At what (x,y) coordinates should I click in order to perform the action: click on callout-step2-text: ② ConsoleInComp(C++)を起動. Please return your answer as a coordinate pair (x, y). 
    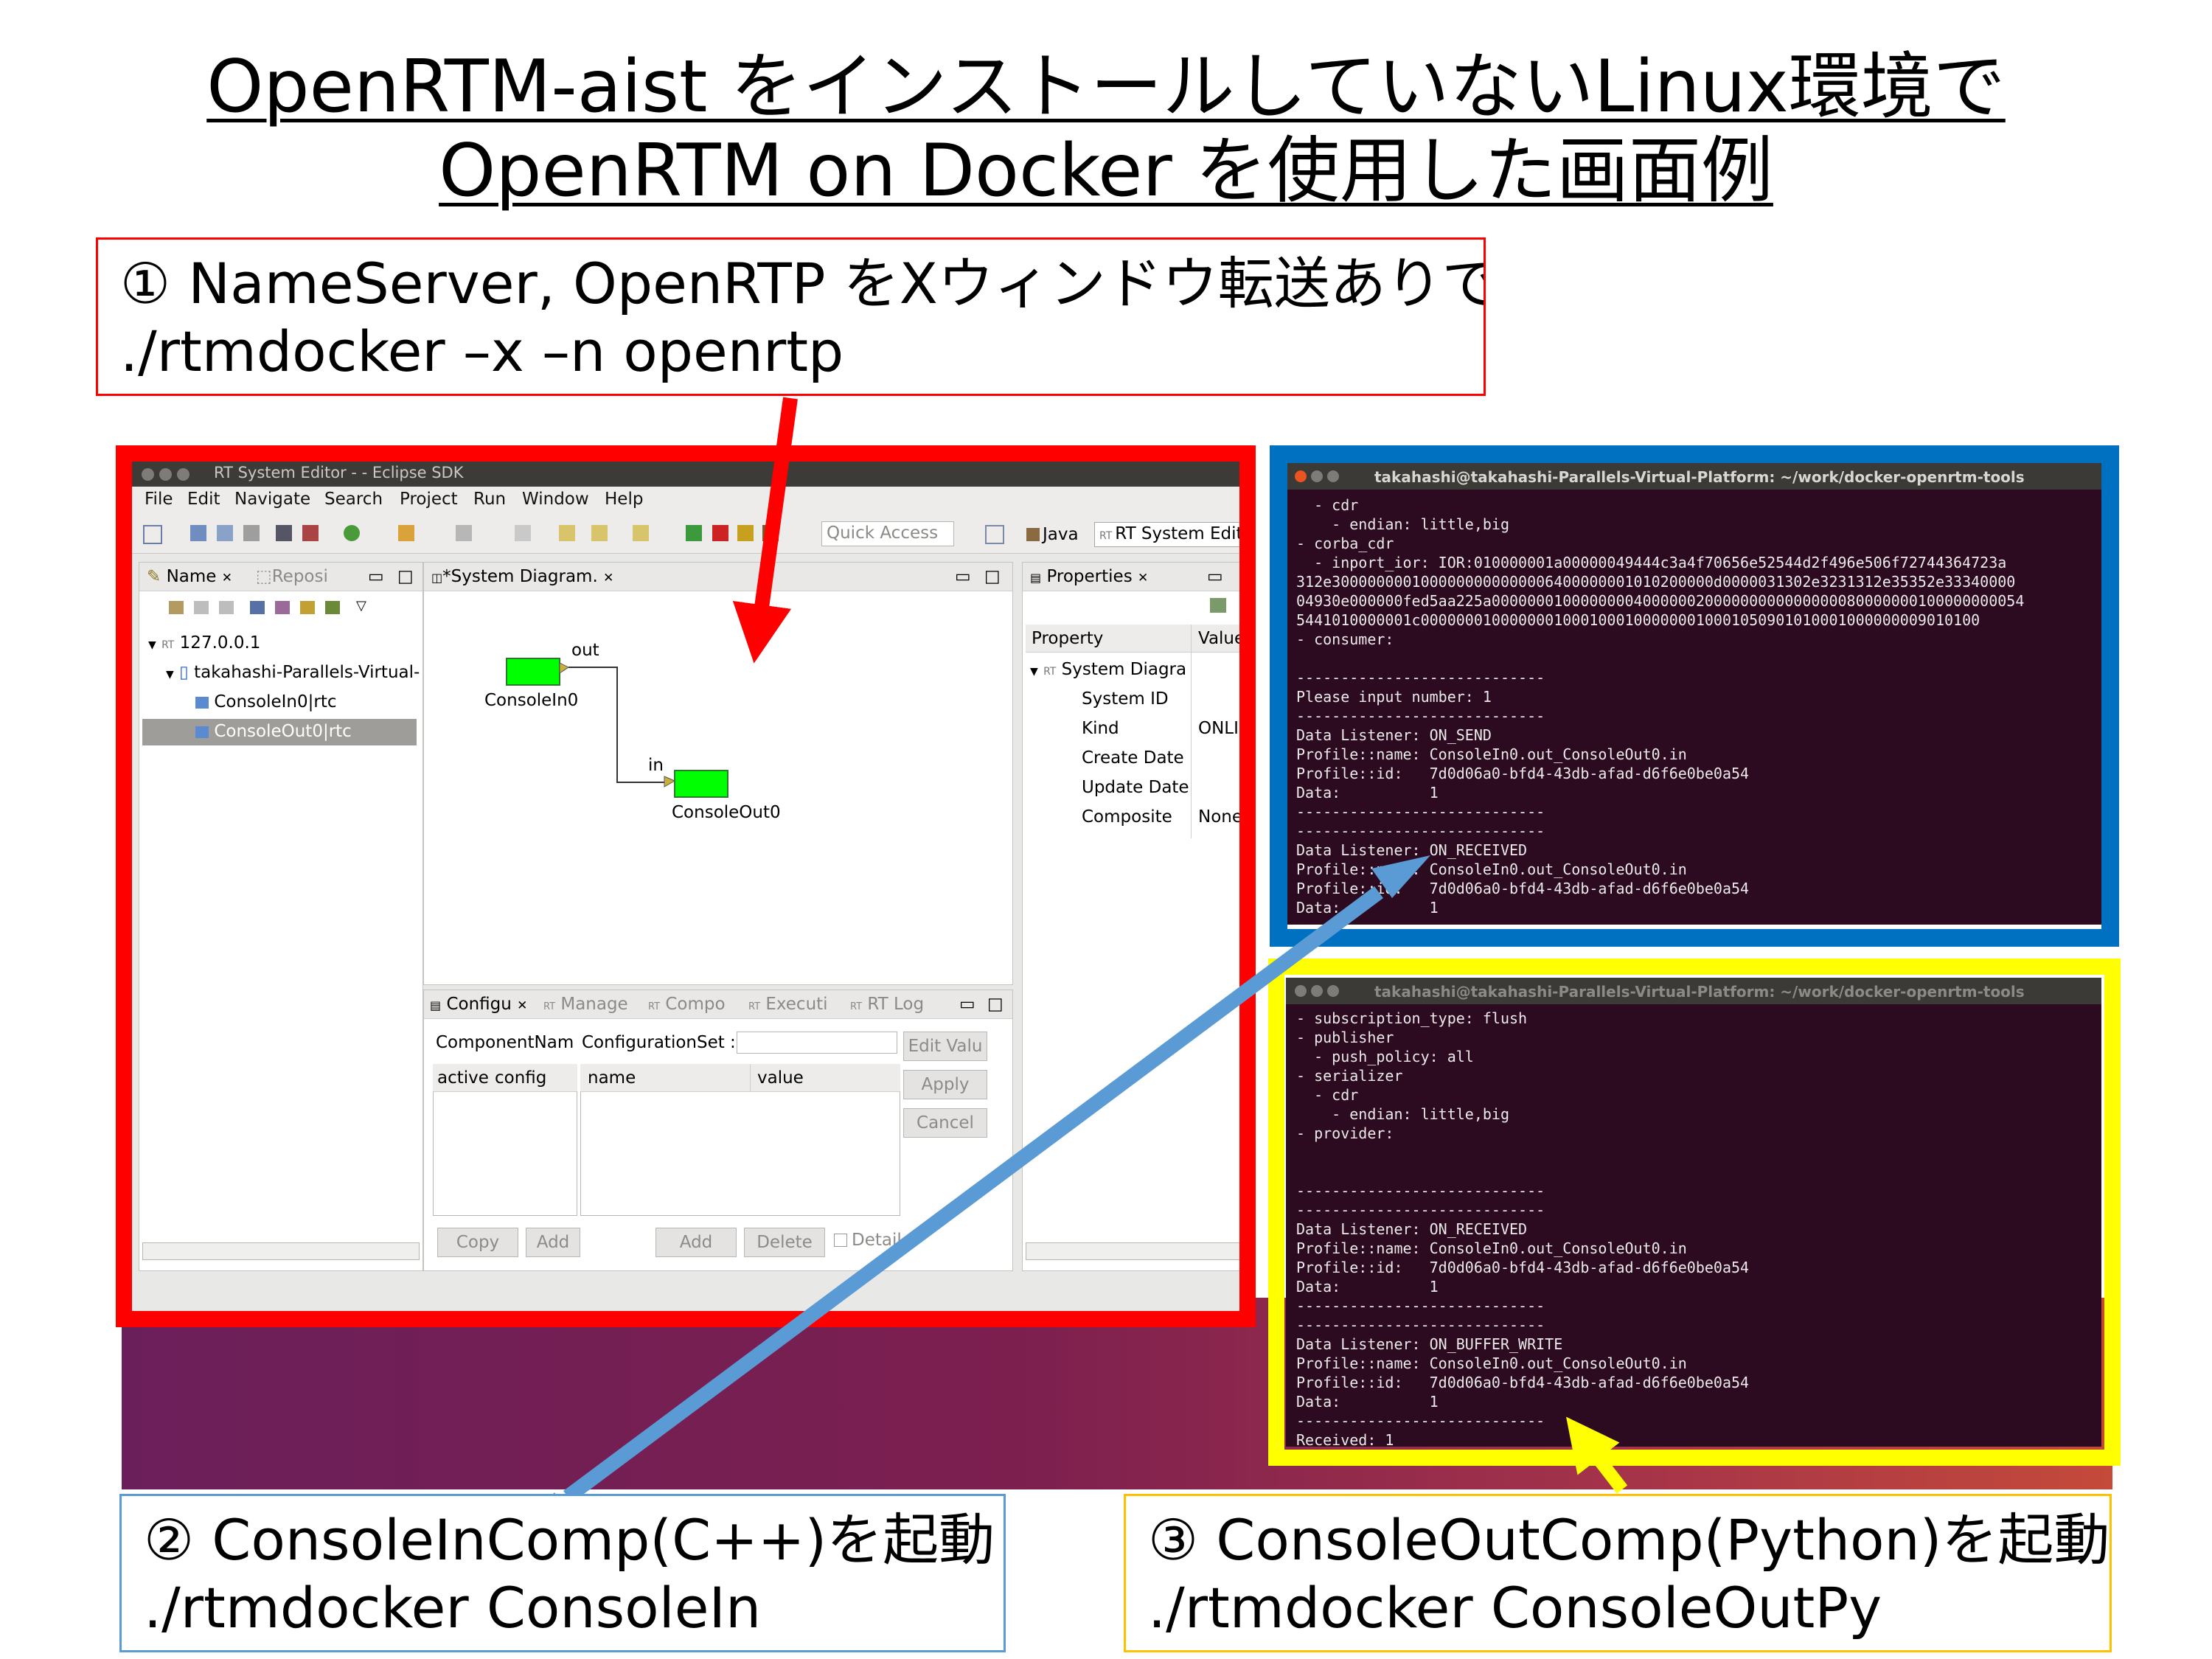
    Looking at the image, I should click on (569, 1540).